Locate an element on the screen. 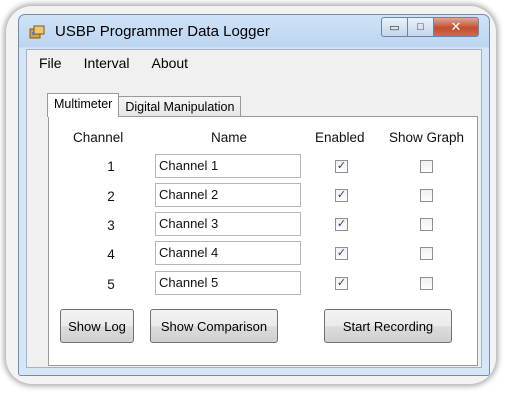 The width and height of the screenshot is (510, 395). start-recording-button: Start Recording is located at coordinates (388, 326).